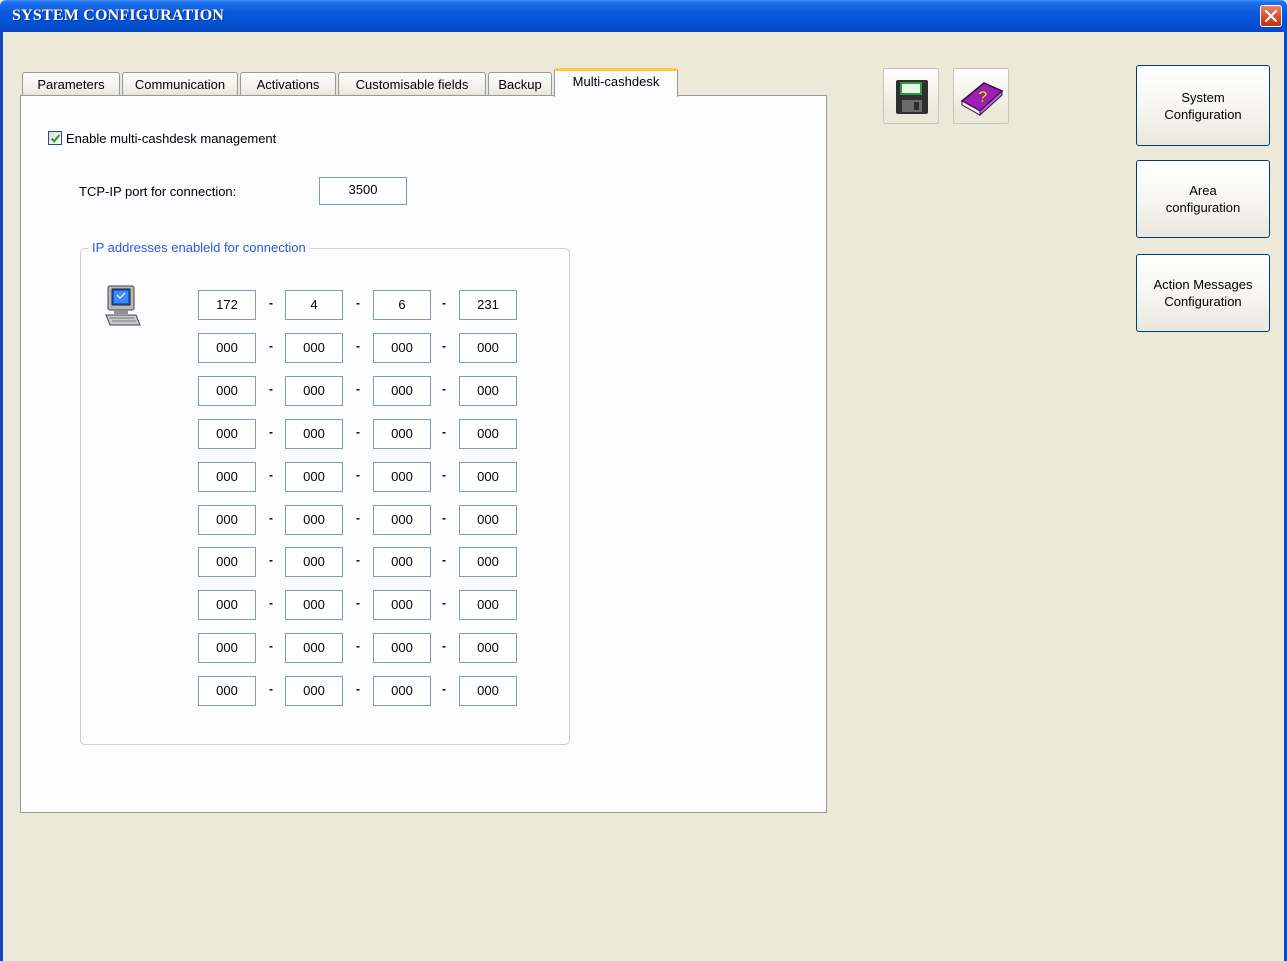 This screenshot has height=961, width=1287. What do you see at coordinates (1203, 97) in the screenshot?
I see `button-label: System` at bounding box center [1203, 97].